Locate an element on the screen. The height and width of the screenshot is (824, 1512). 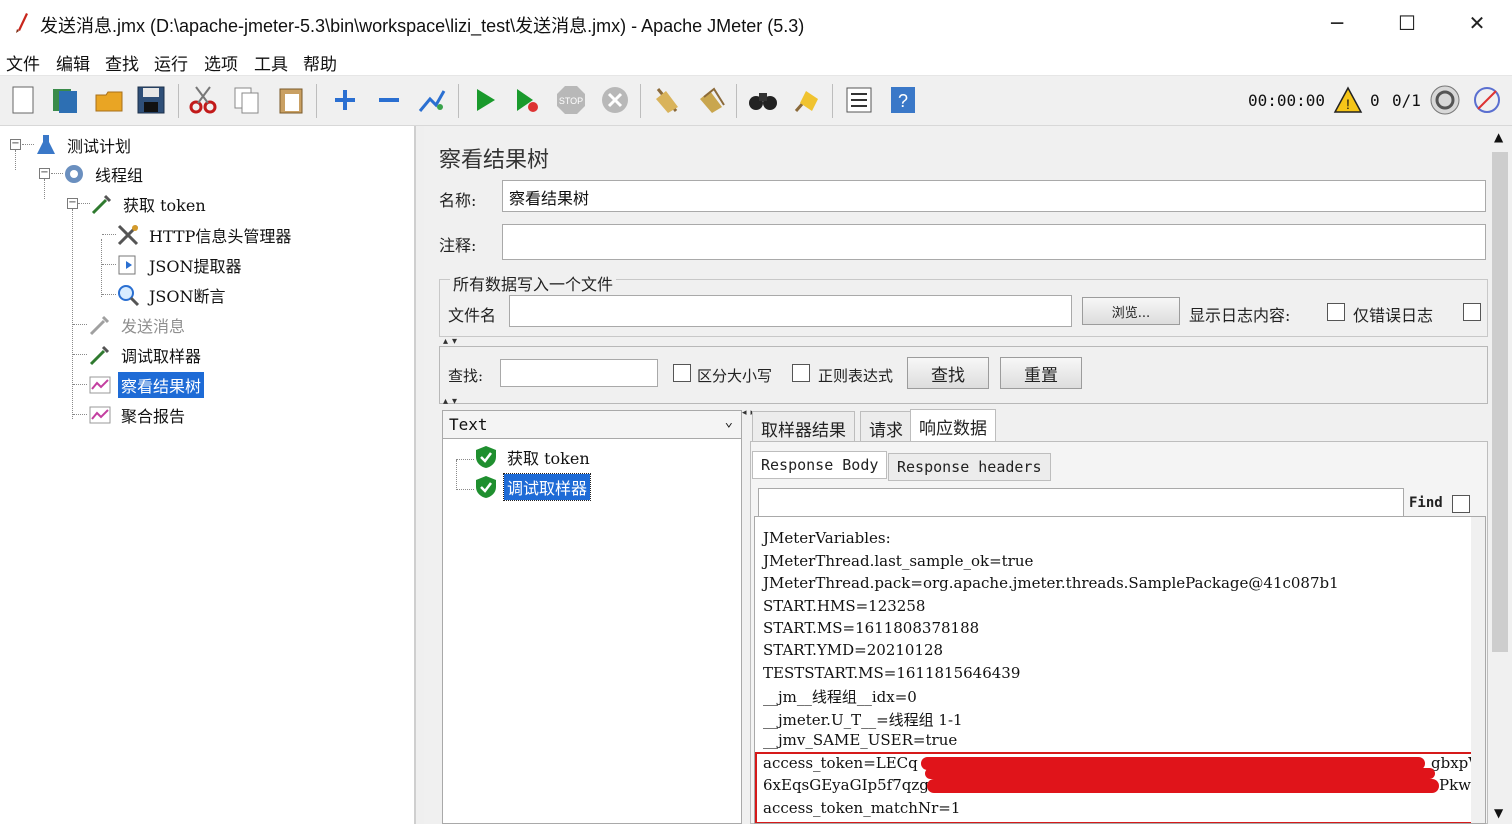
tree-node-send-message: 发送消息 is located at coordinates (138, 325).